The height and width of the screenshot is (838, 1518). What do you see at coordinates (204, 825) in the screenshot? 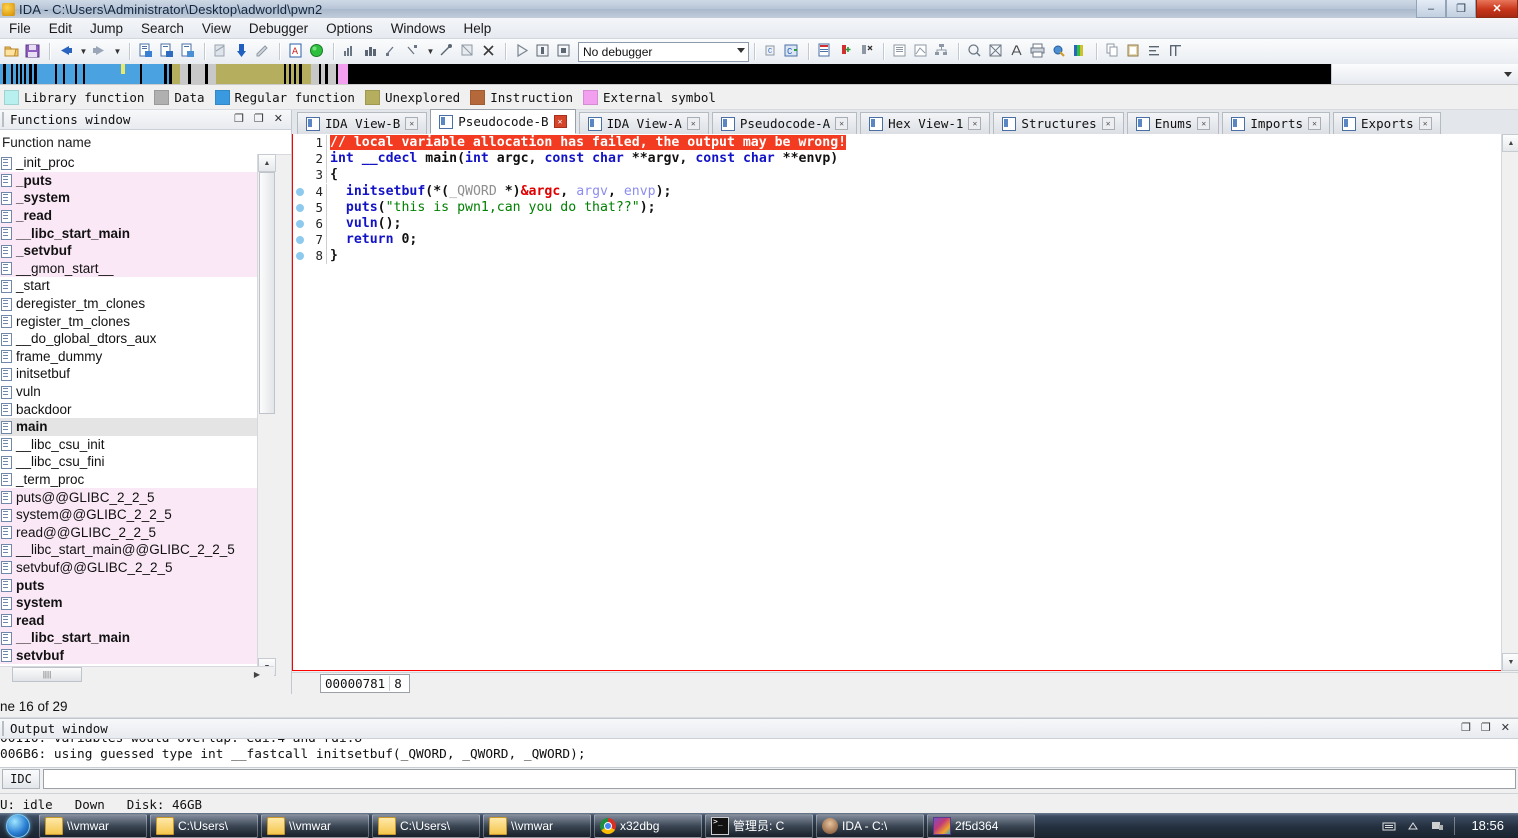
I see `taskbar-item: C:\Users\` at bounding box center [204, 825].